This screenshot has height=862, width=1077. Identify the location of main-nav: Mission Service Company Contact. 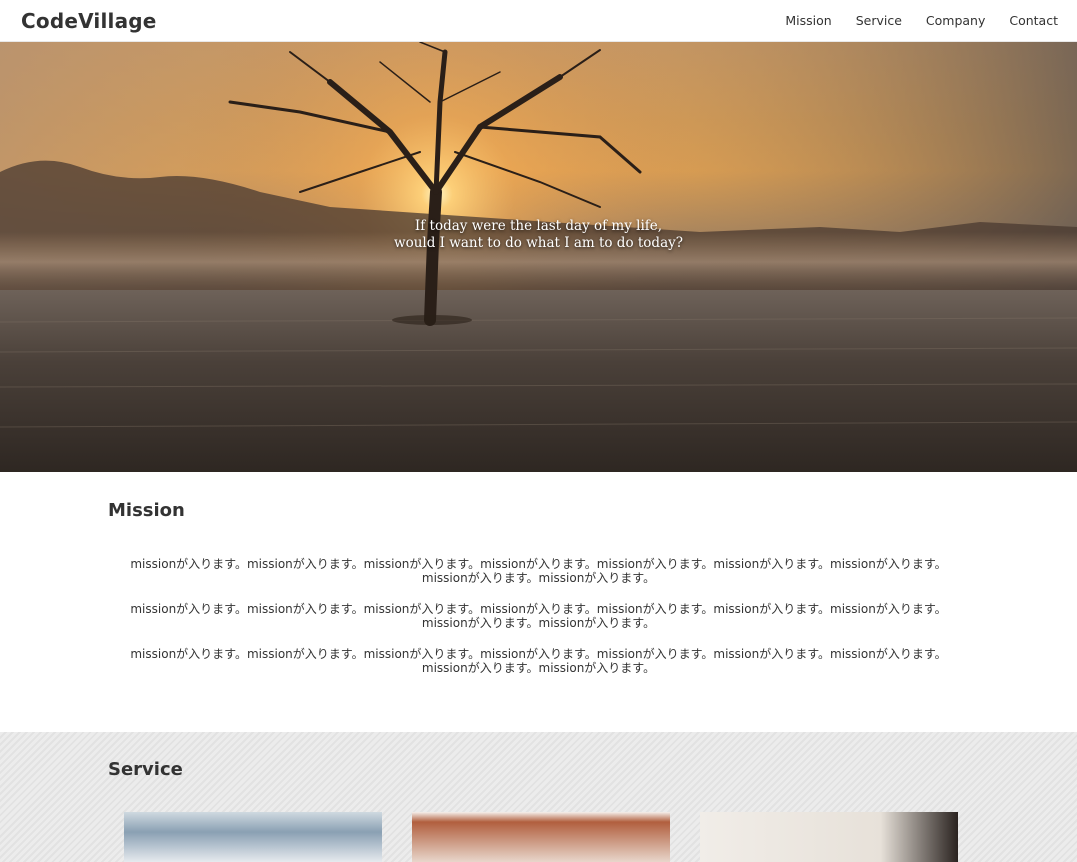
(921, 20).